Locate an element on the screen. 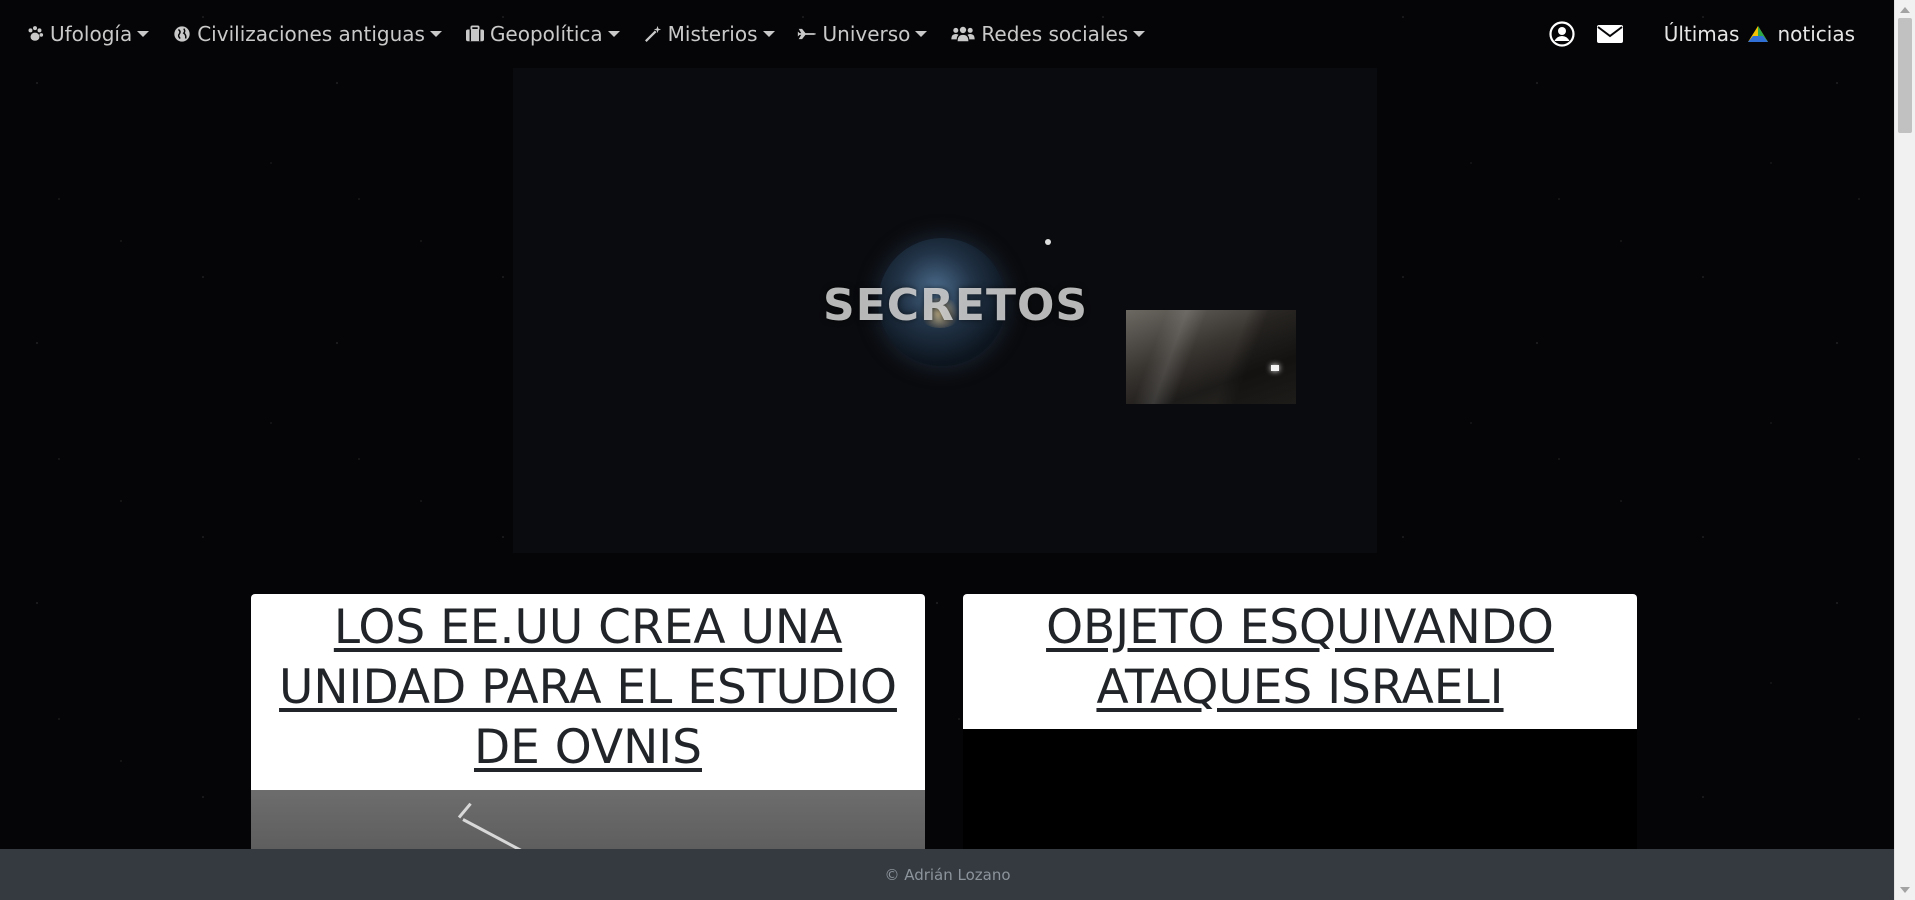 The height and width of the screenshot is (900, 1915). latest-news-link: Últimas noticias is located at coordinates (1759, 34).